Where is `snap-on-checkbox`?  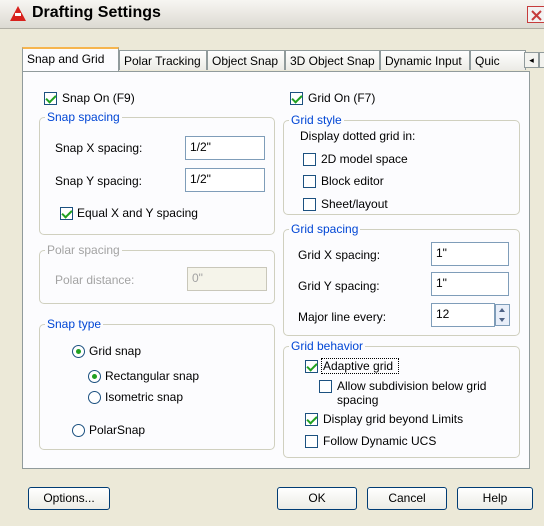
snap-on-checkbox is located at coordinates (50, 98).